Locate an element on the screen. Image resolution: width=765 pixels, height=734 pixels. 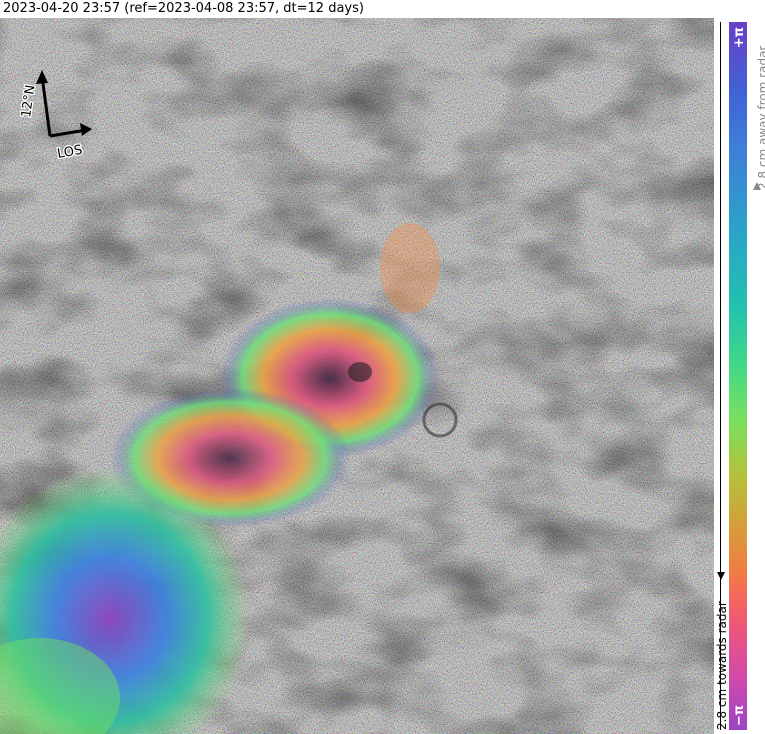
compass-north-label: 12°N is located at coordinates (29, 101).